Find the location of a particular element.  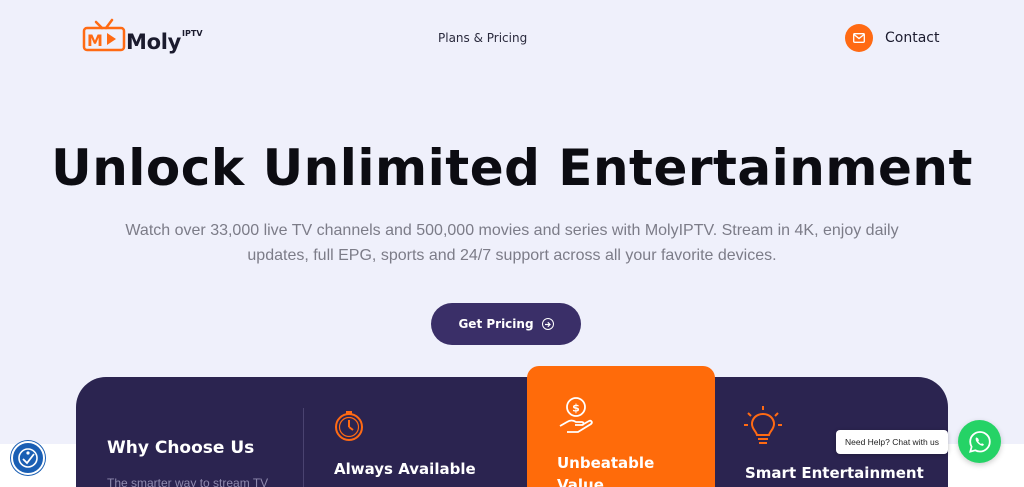

feature-card-unbeatable-value: $ Unbeatable Value is located at coordinates (621, 426).